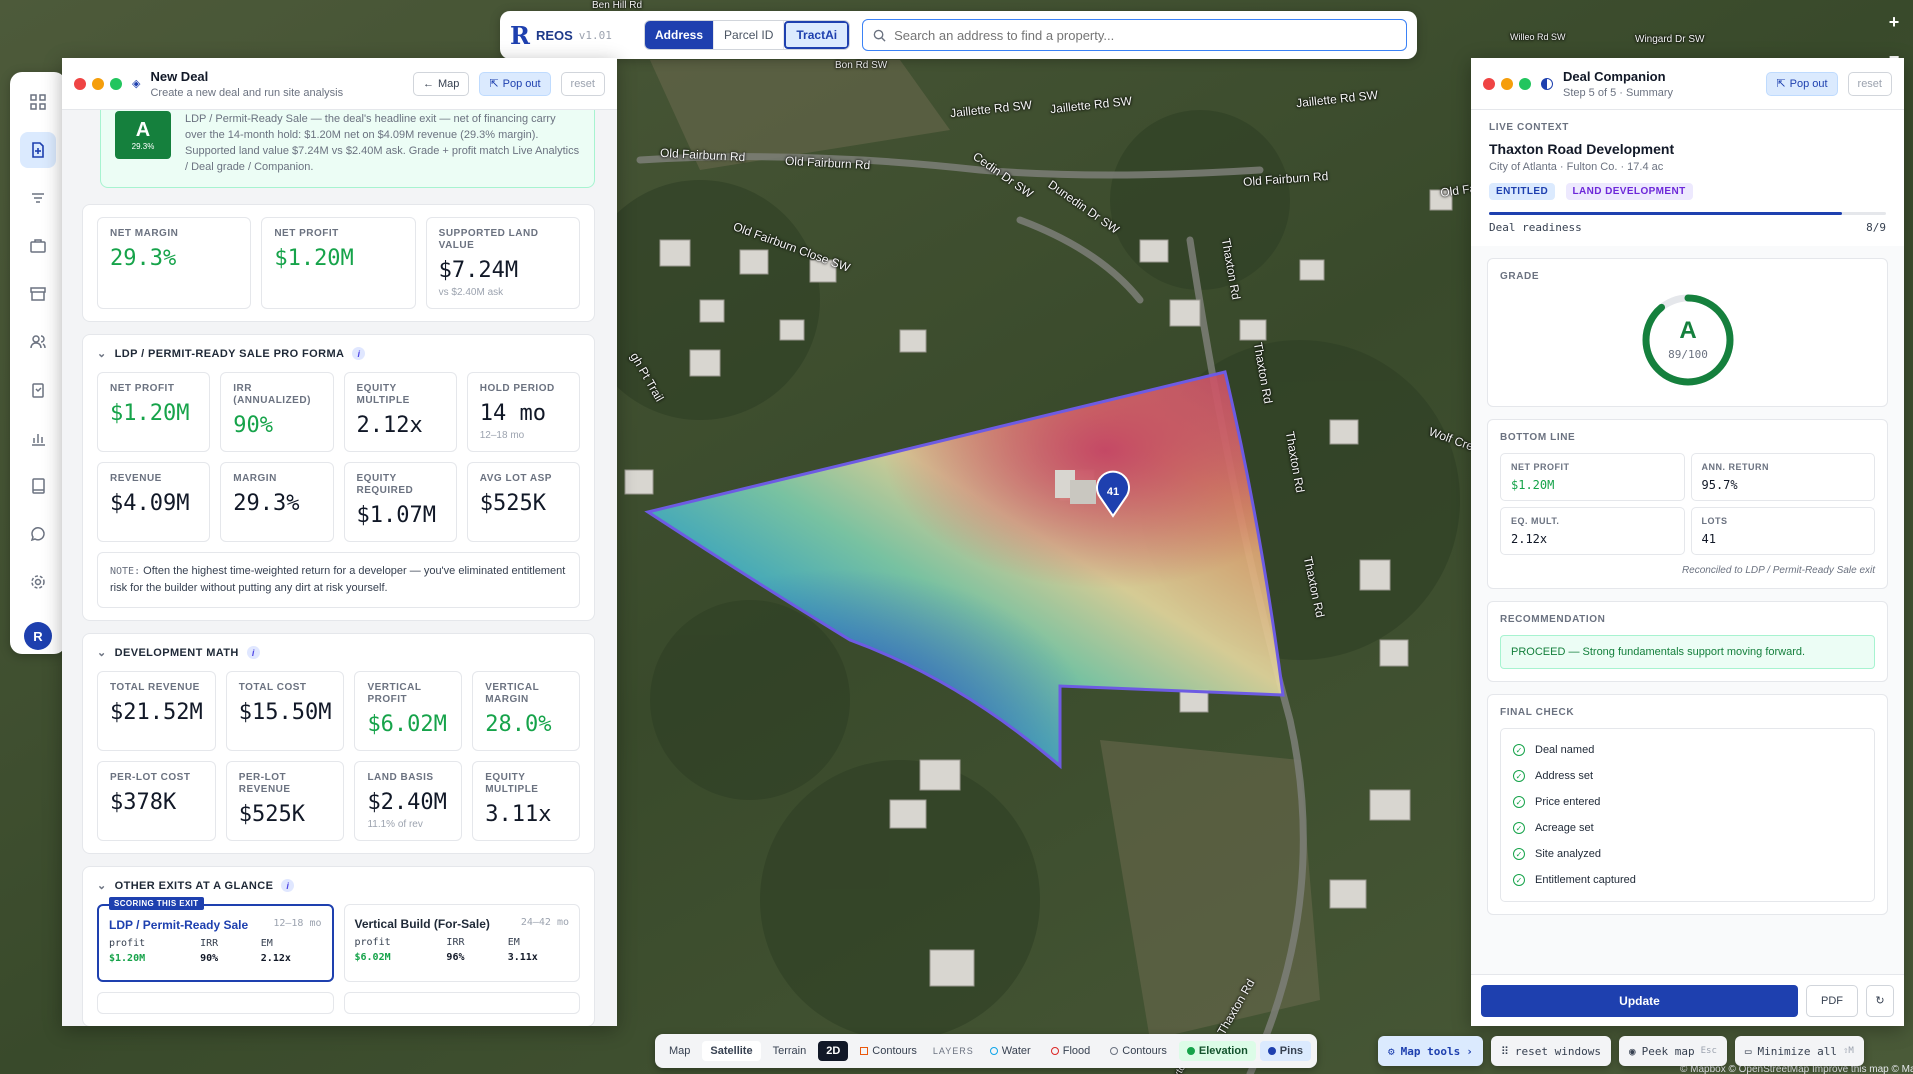 This screenshot has height=1074, width=1913. I want to click on metric-label: TOTAL COST, so click(272, 687).